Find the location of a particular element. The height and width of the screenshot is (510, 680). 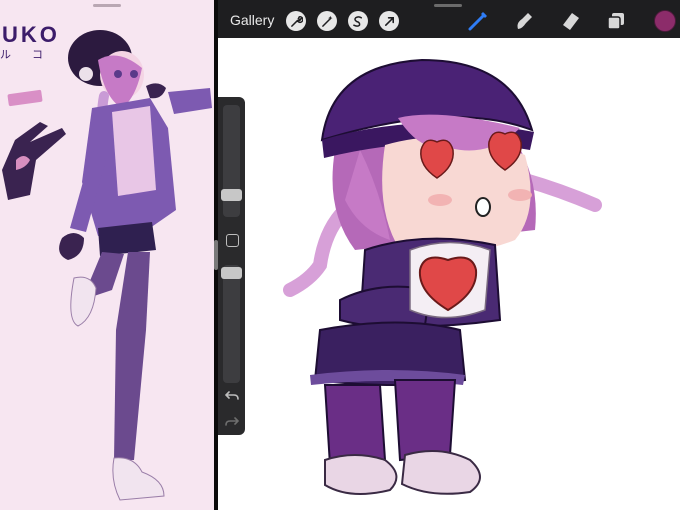

gallery-button: Gallery is located at coordinates (252, 20).